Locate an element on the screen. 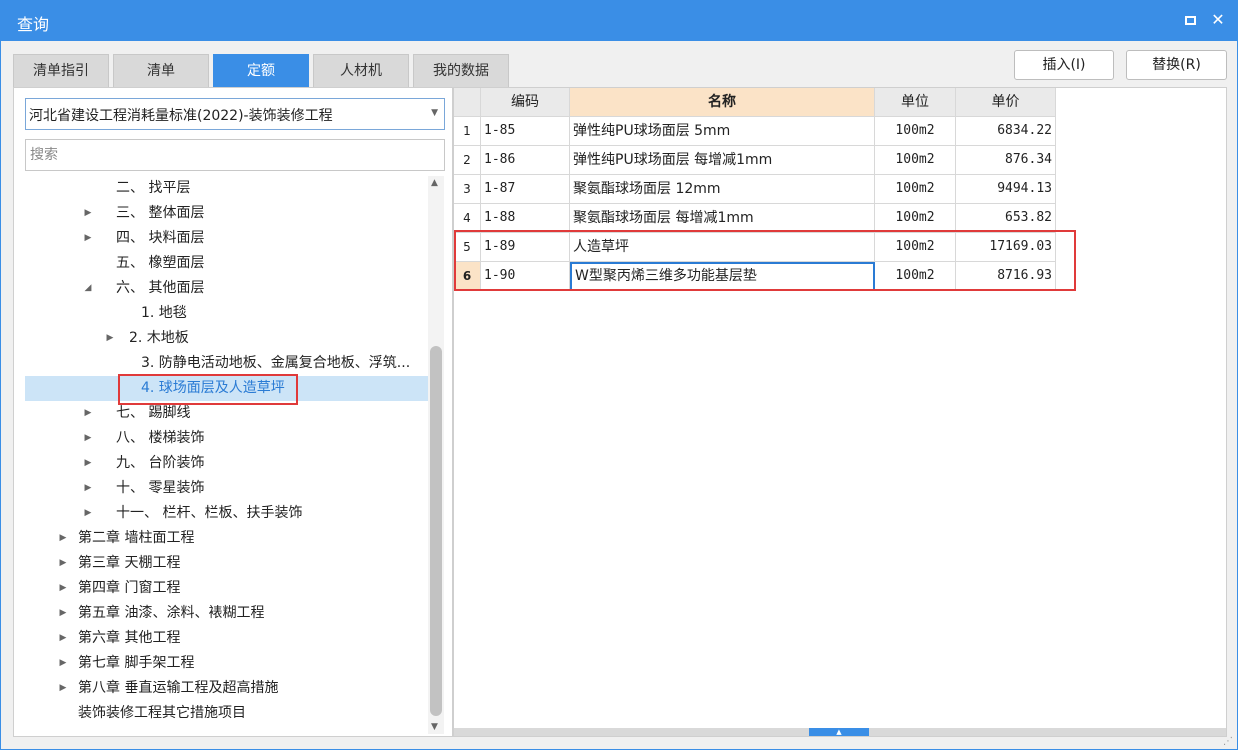  tree-item-label: 第五章 油漆、涂料、裱糊工程 is located at coordinates (171, 613).